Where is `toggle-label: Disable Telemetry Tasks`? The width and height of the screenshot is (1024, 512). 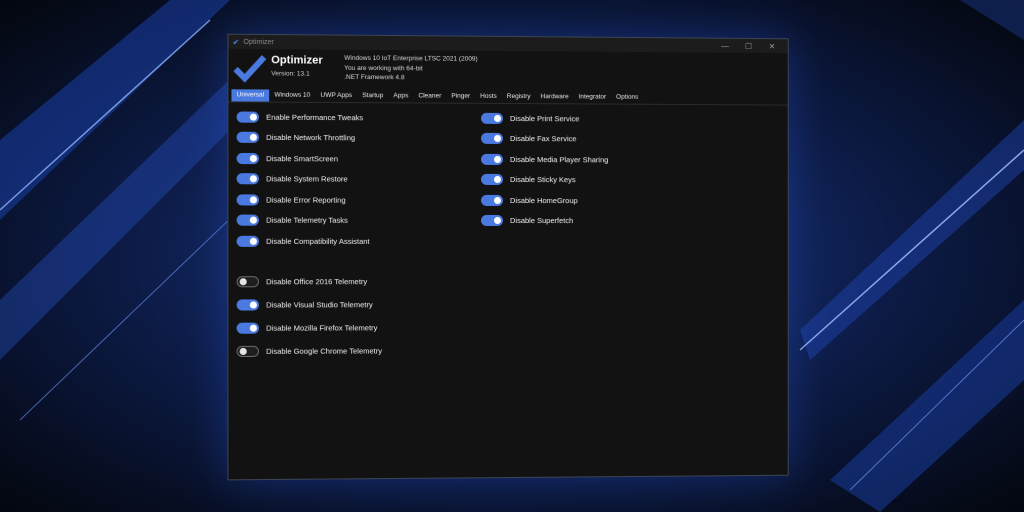 toggle-label: Disable Telemetry Tasks is located at coordinates (307, 220).